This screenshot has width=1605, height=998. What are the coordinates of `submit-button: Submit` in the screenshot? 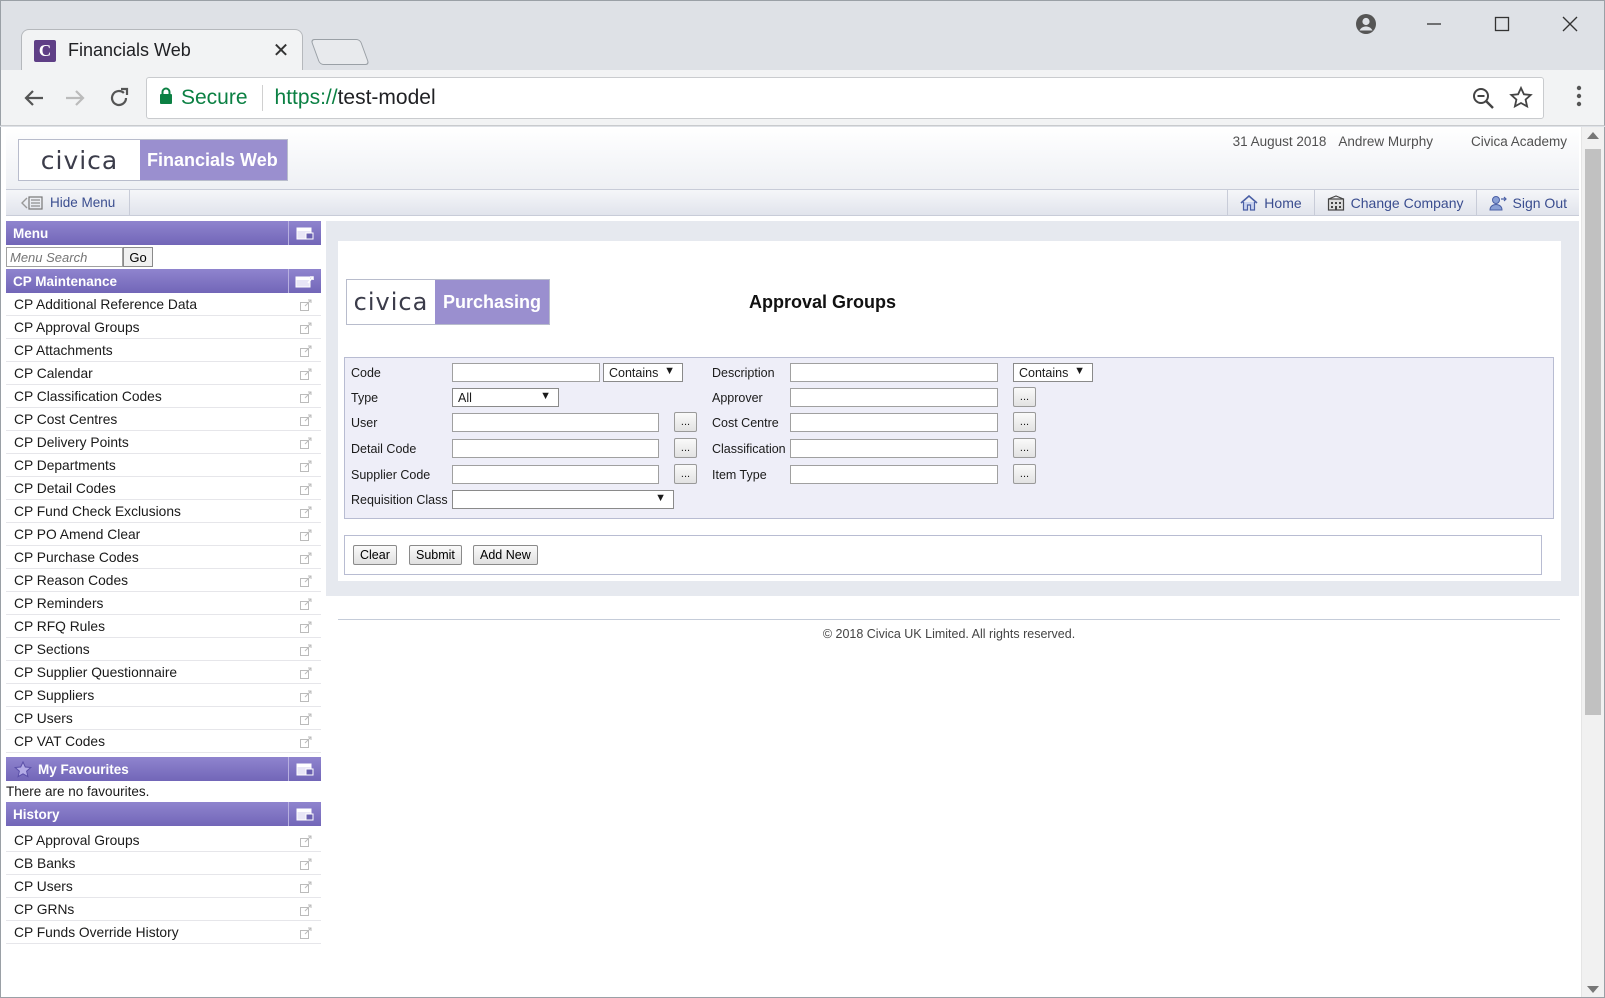 It's located at (435, 555).